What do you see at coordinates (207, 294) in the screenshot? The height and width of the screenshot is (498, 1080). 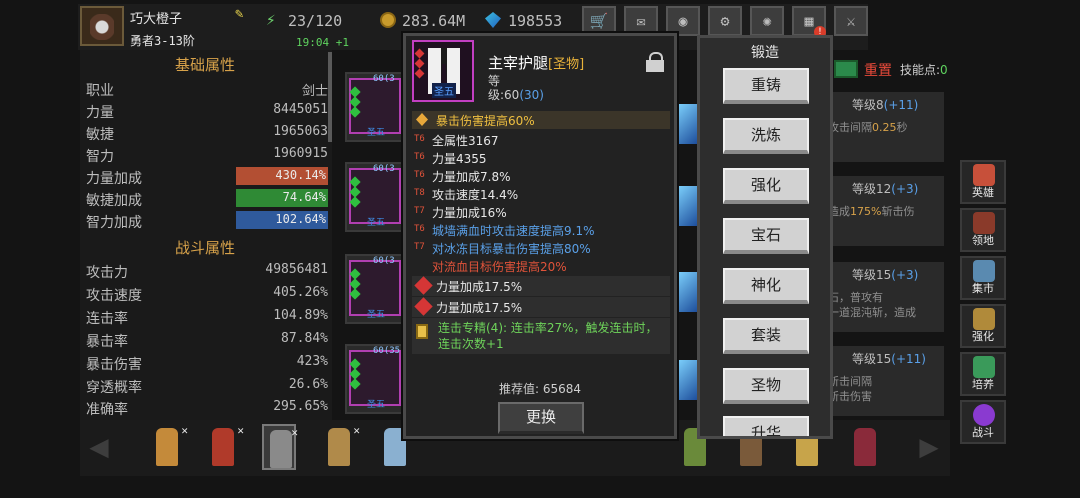 I see `stat-row-attack-speed: 攻击速度 405.26%` at bounding box center [207, 294].